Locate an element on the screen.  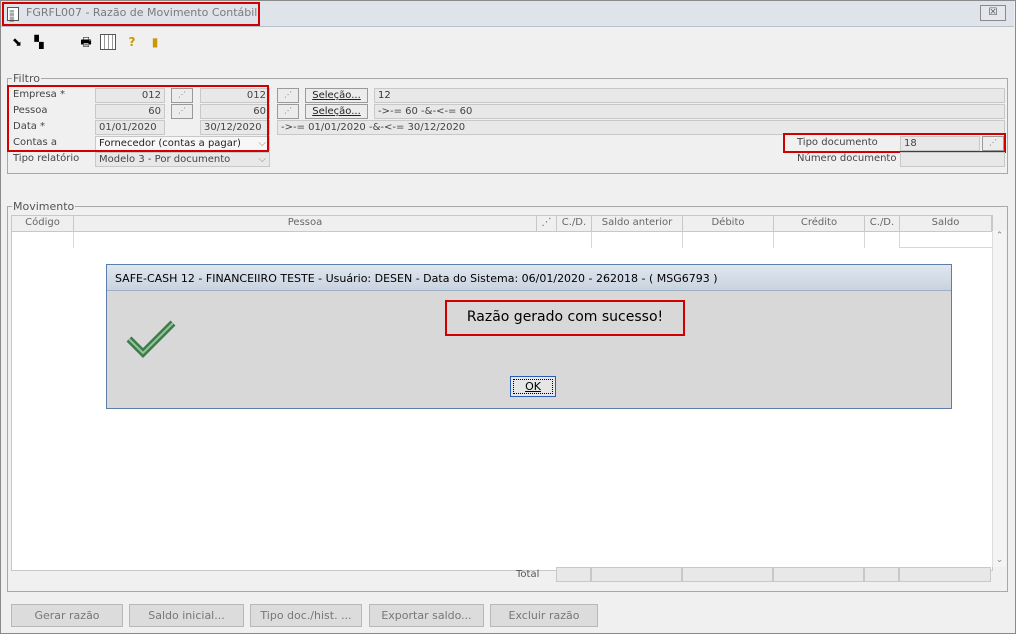
numero-documento-label: Número documento is located at coordinates (847, 158).